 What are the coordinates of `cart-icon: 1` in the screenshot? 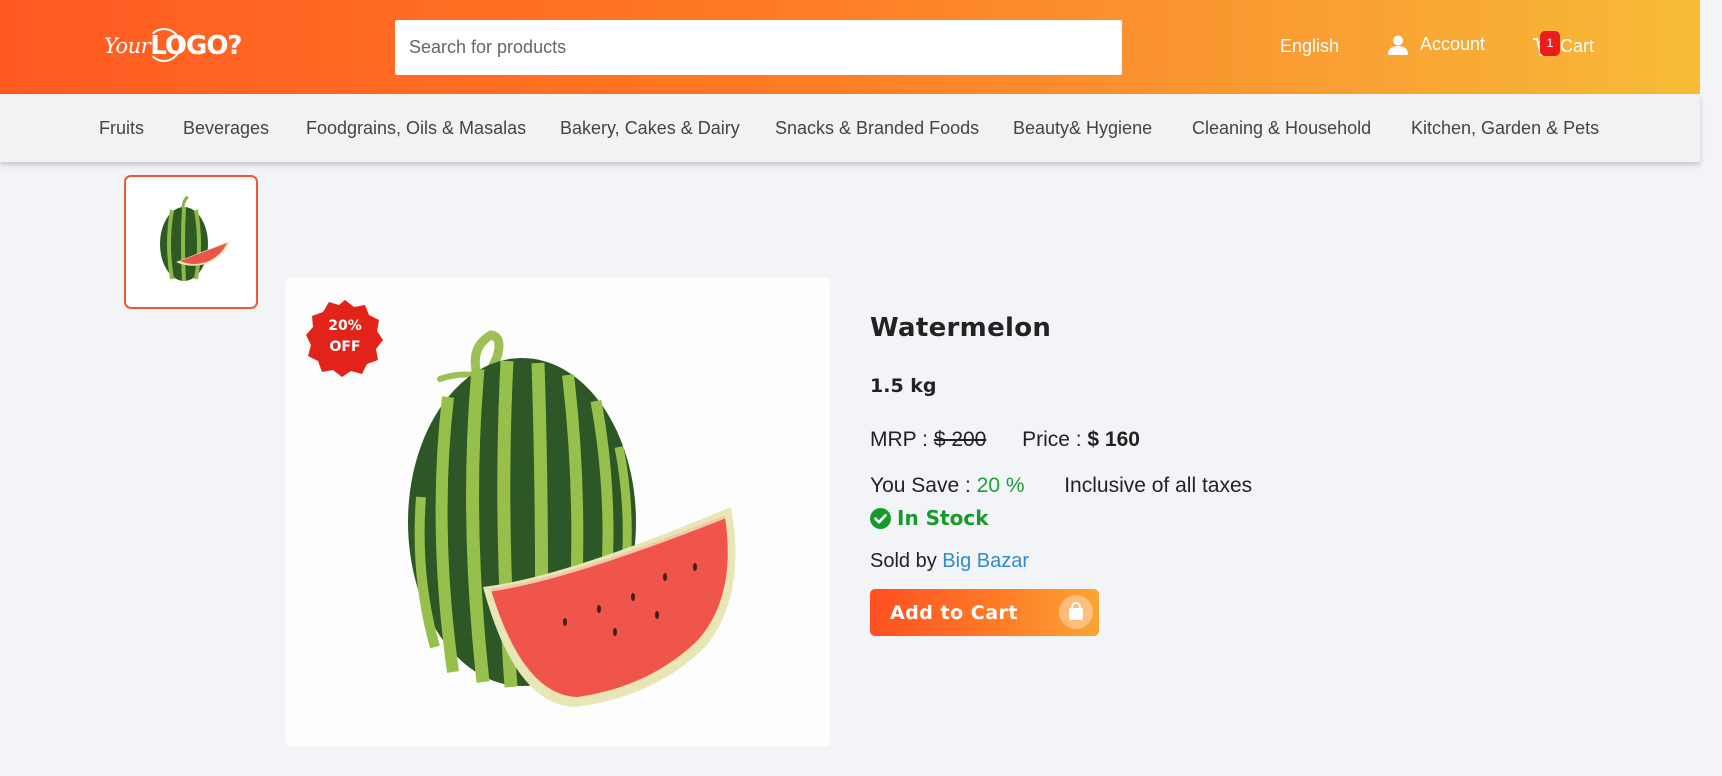 It's located at (1546, 43).